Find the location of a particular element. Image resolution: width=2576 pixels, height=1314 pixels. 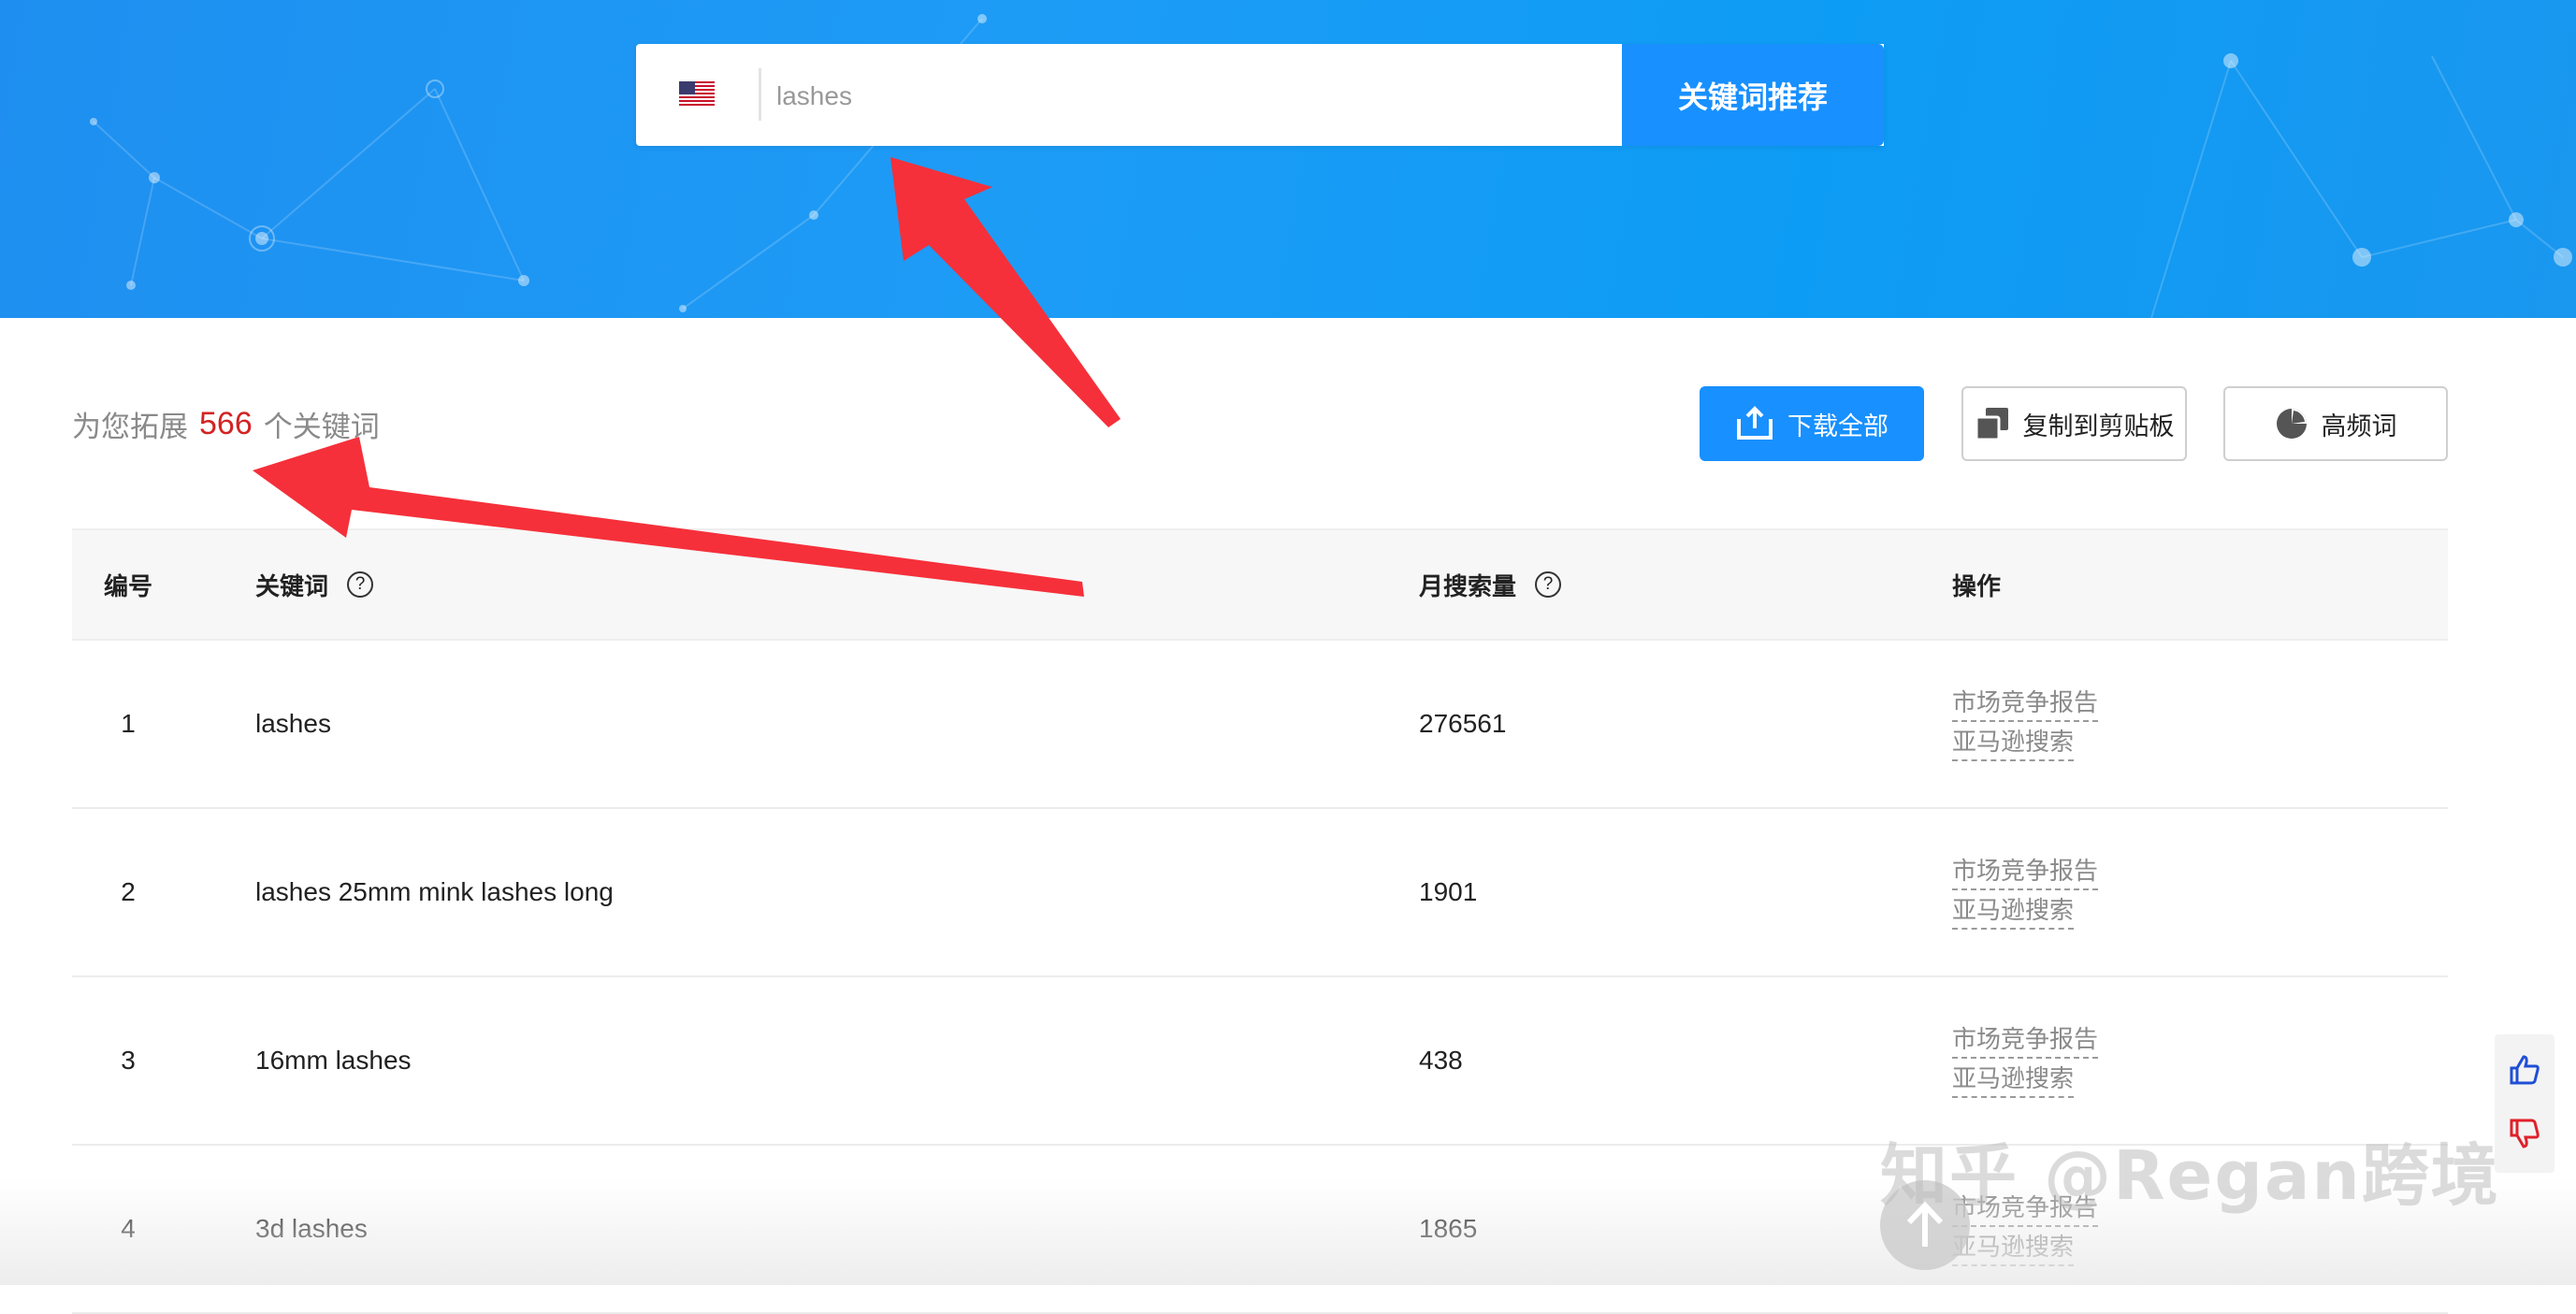

copy-to-clipboard-label: 复制到剪贴板 is located at coordinates (2098, 427).